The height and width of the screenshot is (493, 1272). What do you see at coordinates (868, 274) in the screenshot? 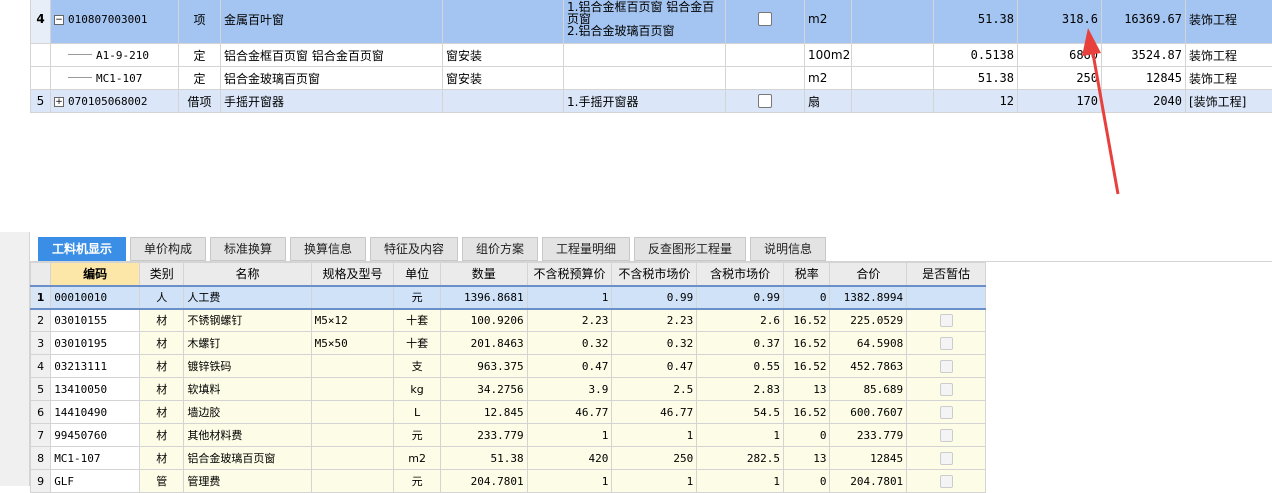
I see `column-header: 合价` at bounding box center [868, 274].